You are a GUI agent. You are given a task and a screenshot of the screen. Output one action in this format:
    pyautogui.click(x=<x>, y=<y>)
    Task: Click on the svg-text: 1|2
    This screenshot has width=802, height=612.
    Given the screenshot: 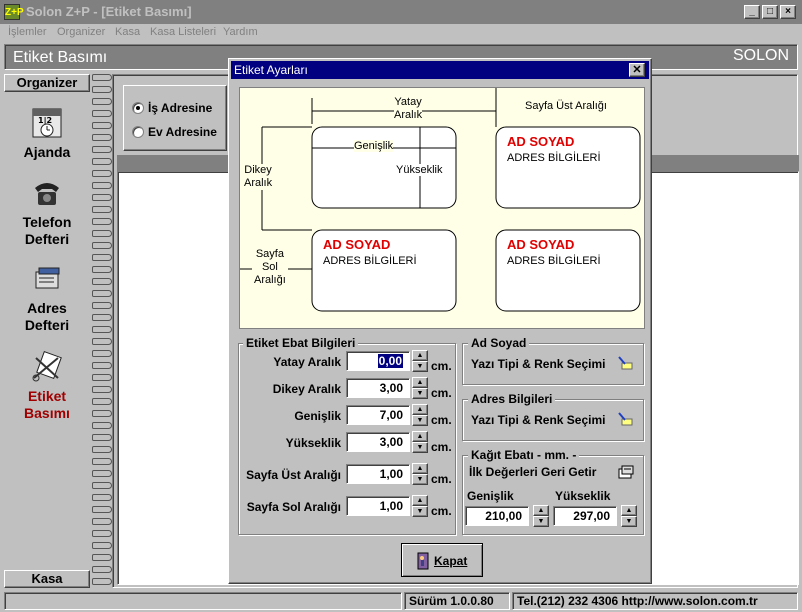 What is the action you would take?
    pyautogui.click(x=45, y=120)
    